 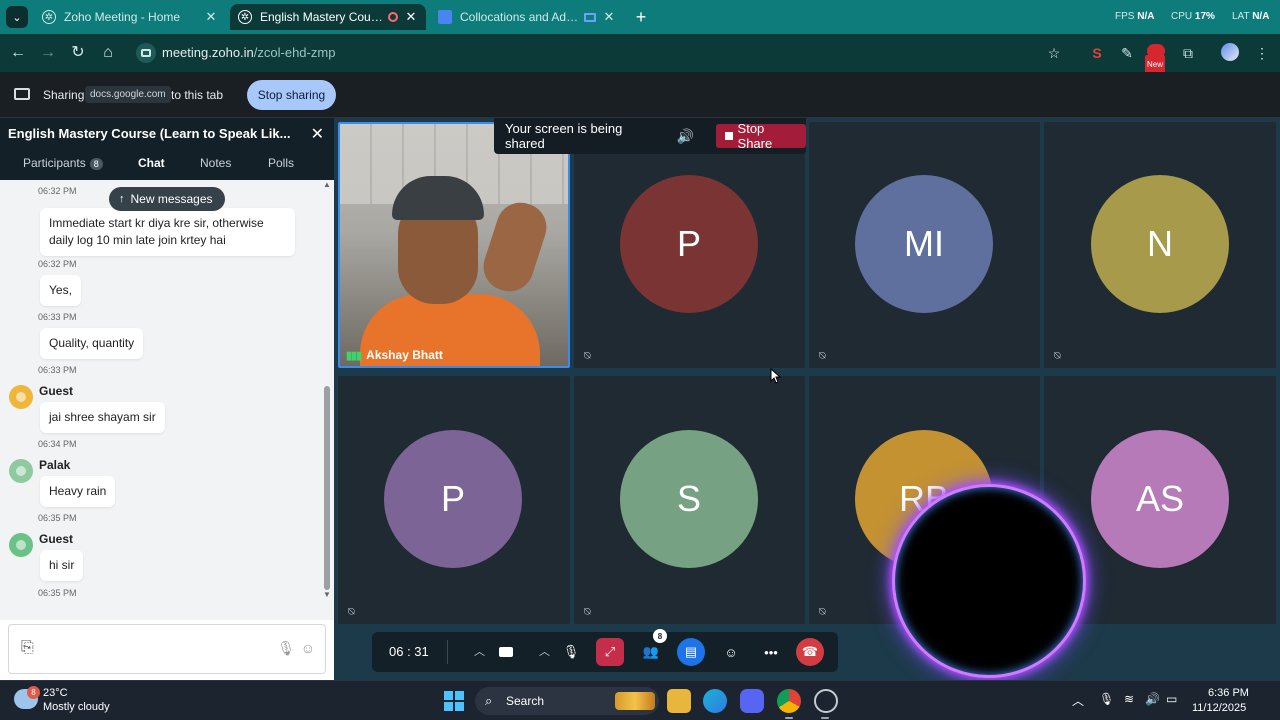 I want to click on reload-icon: ↻, so click(x=78, y=53).